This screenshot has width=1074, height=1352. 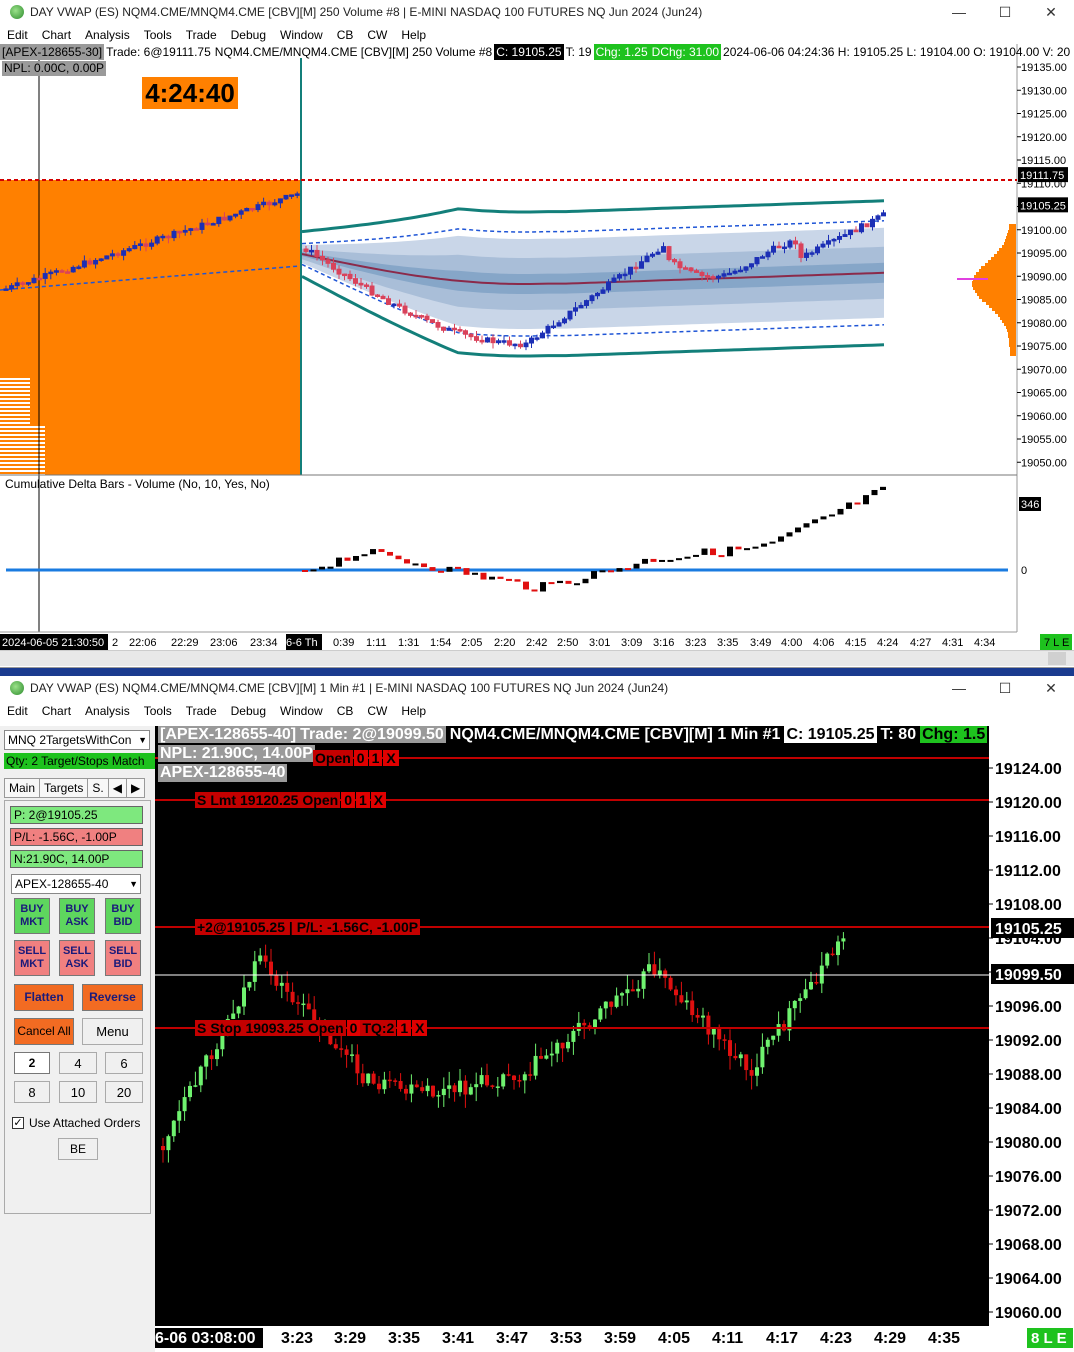 What do you see at coordinates (123, 916) in the screenshot?
I see `buy-bid-button: BUY BID` at bounding box center [123, 916].